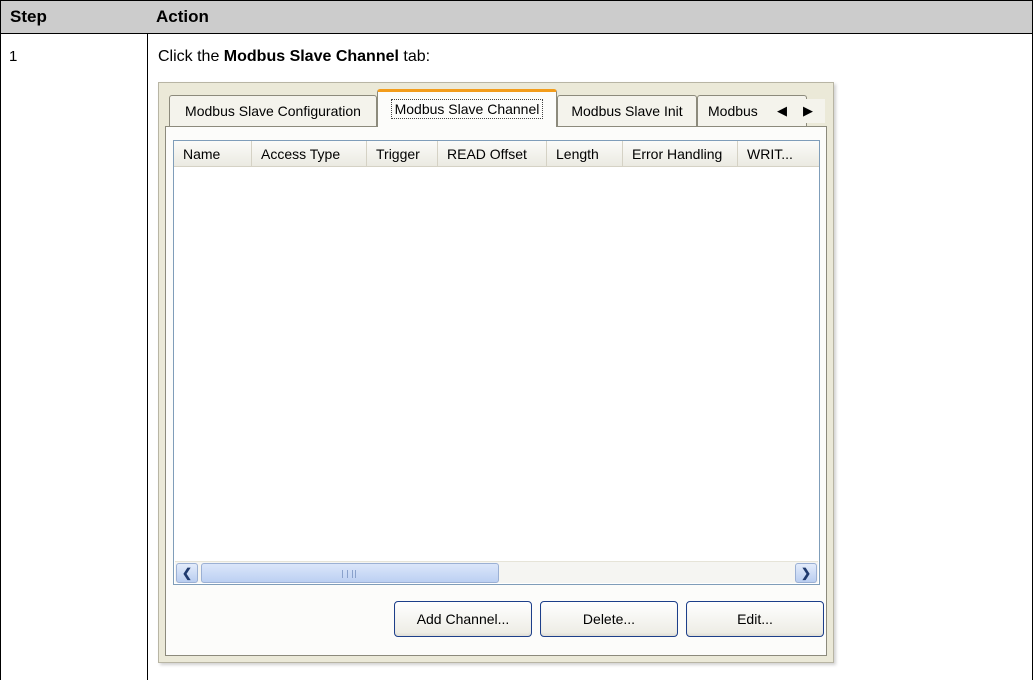 This screenshot has width=1033, height=680. What do you see at coordinates (782, 111) in the screenshot?
I see `triangle-left-icon: ◀` at bounding box center [782, 111].